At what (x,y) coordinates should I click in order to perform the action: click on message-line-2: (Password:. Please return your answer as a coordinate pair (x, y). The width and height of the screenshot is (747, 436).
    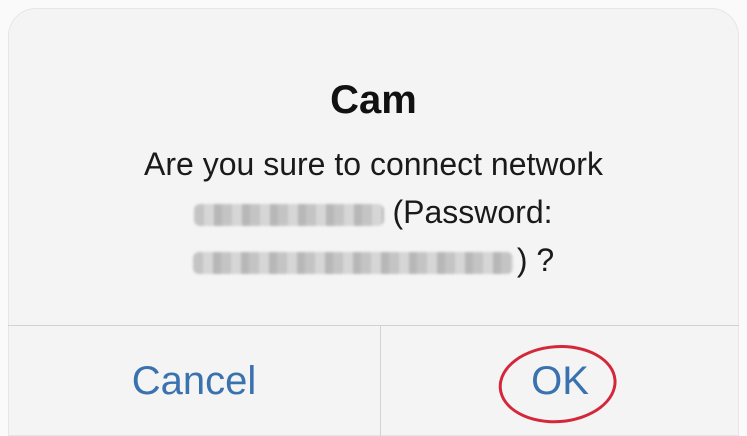
    Looking at the image, I should click on (373, 212).